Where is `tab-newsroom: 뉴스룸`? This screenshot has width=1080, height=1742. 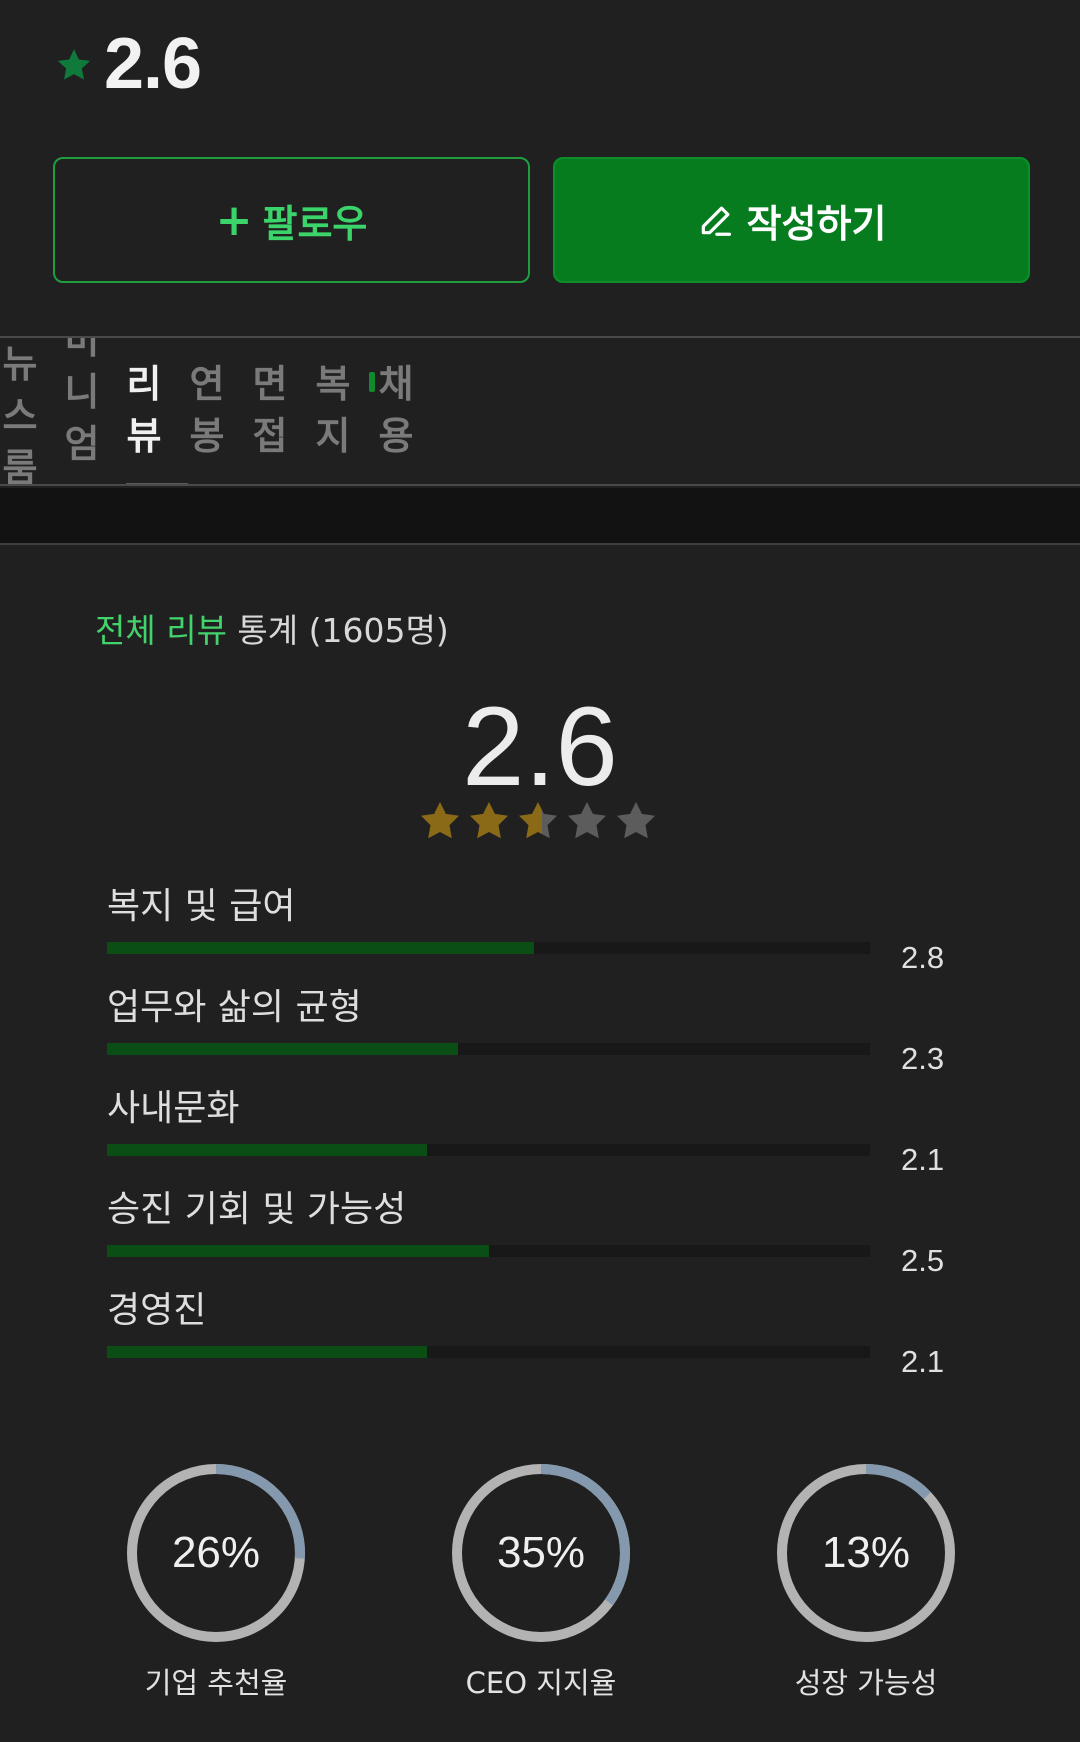
tab-newsroom: 뉴스룸 is located at coordinates (20, 411).